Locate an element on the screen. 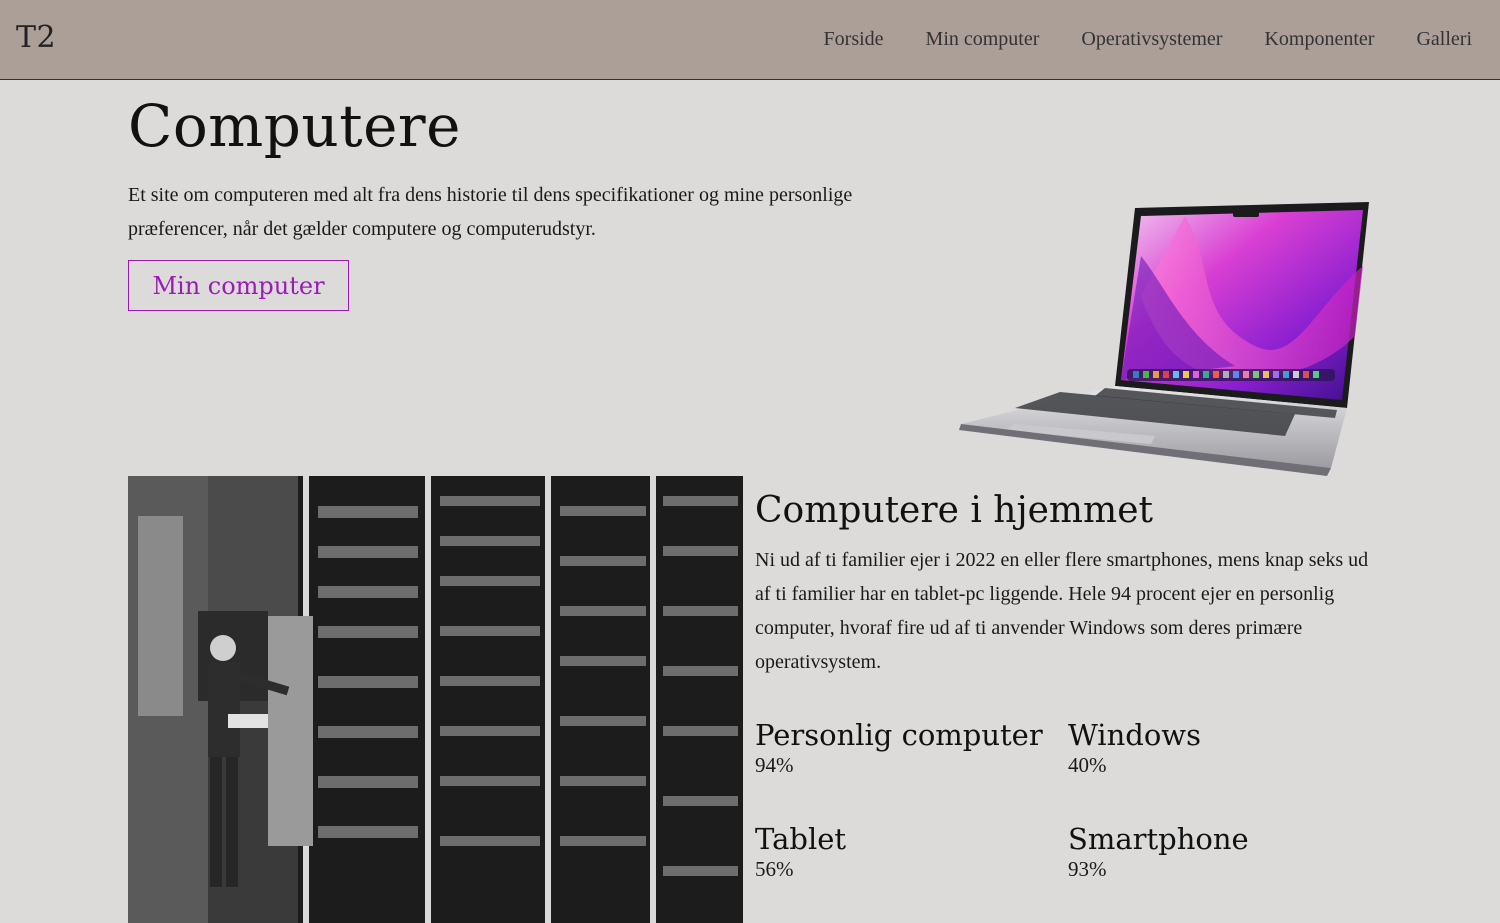 The height and width of the screenshot is (923, 1500). stat-smartphone: Smartphone 93% is located at coordinates (1158, 852).